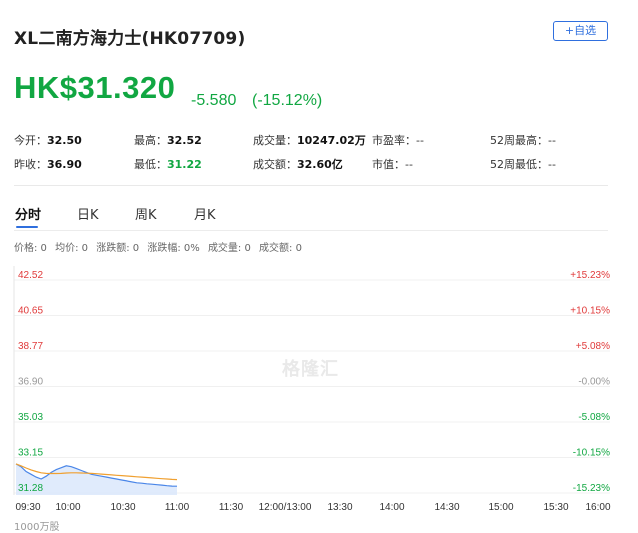 This screenshot has height=533, width=638. What do you see at coordinates (555, 507) in the screenshot?
I see `x-tick-label: 15:30` at bounding box center [555, 507].